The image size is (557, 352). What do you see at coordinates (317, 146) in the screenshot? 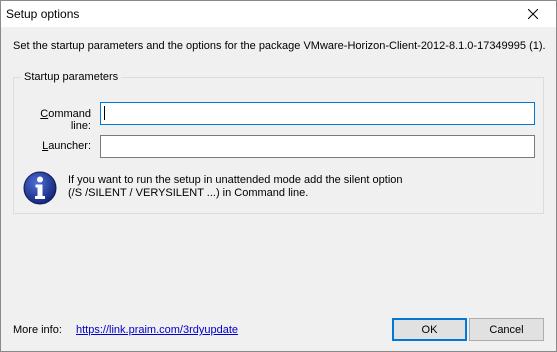
I see `launcher-input` at bounding box center [317, 146].